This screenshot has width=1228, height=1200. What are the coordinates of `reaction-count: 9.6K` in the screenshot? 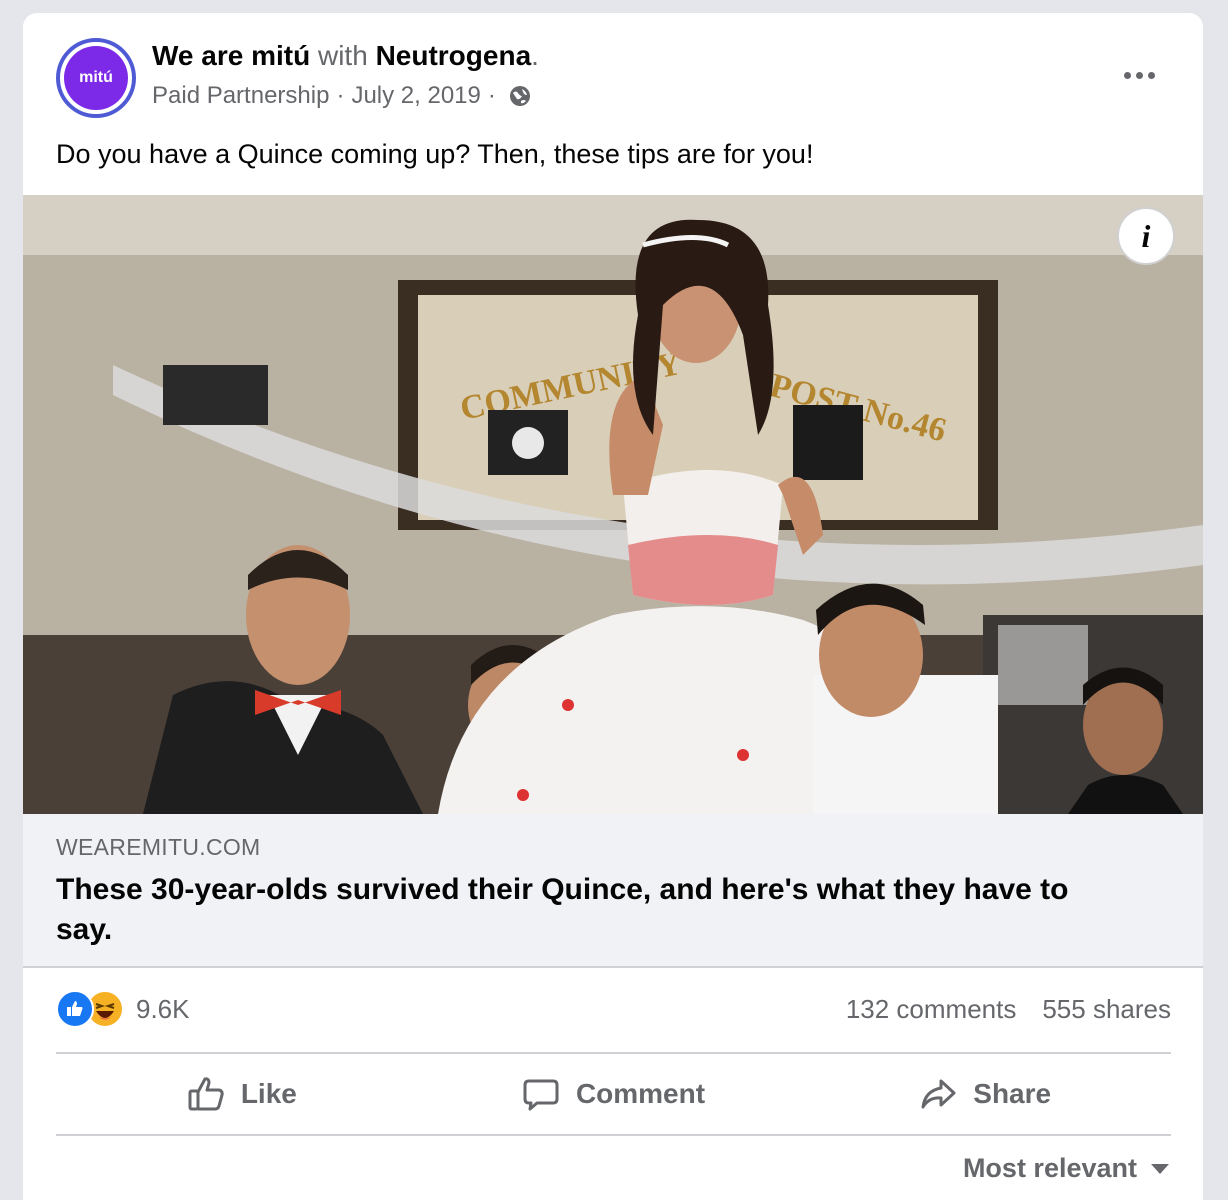 It's located at (163, 1008).